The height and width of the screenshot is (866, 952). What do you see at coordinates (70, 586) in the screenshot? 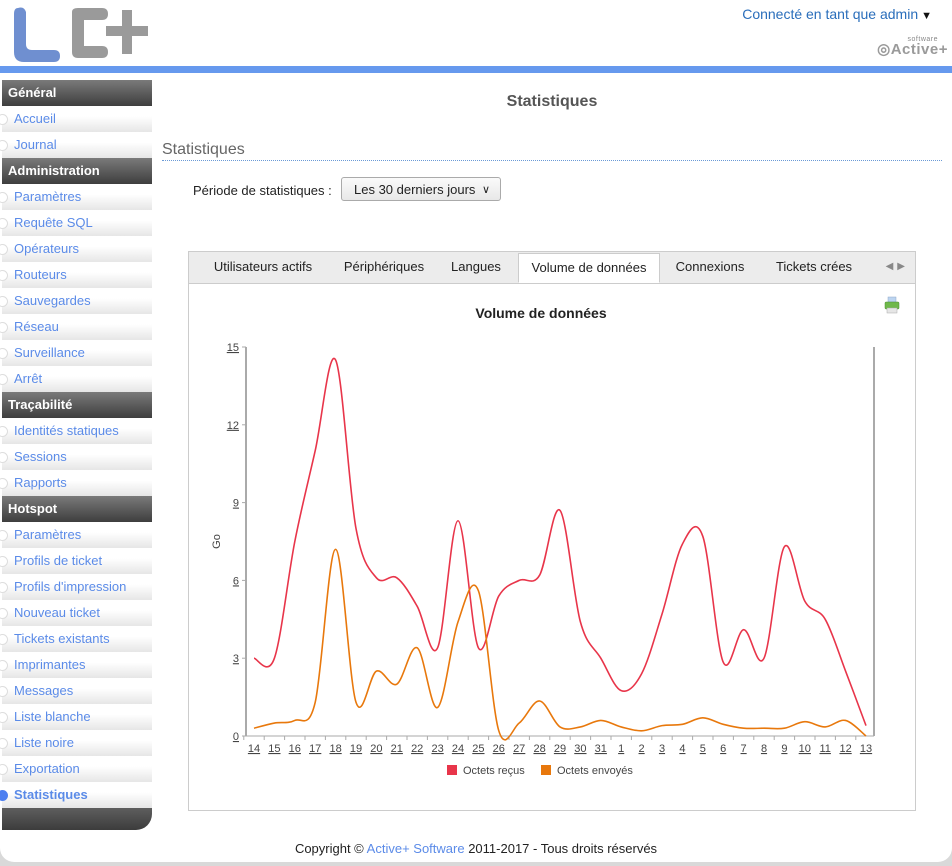
I see `sidebar-item-label: Profils d'impression` at bounding box center [70, 586].